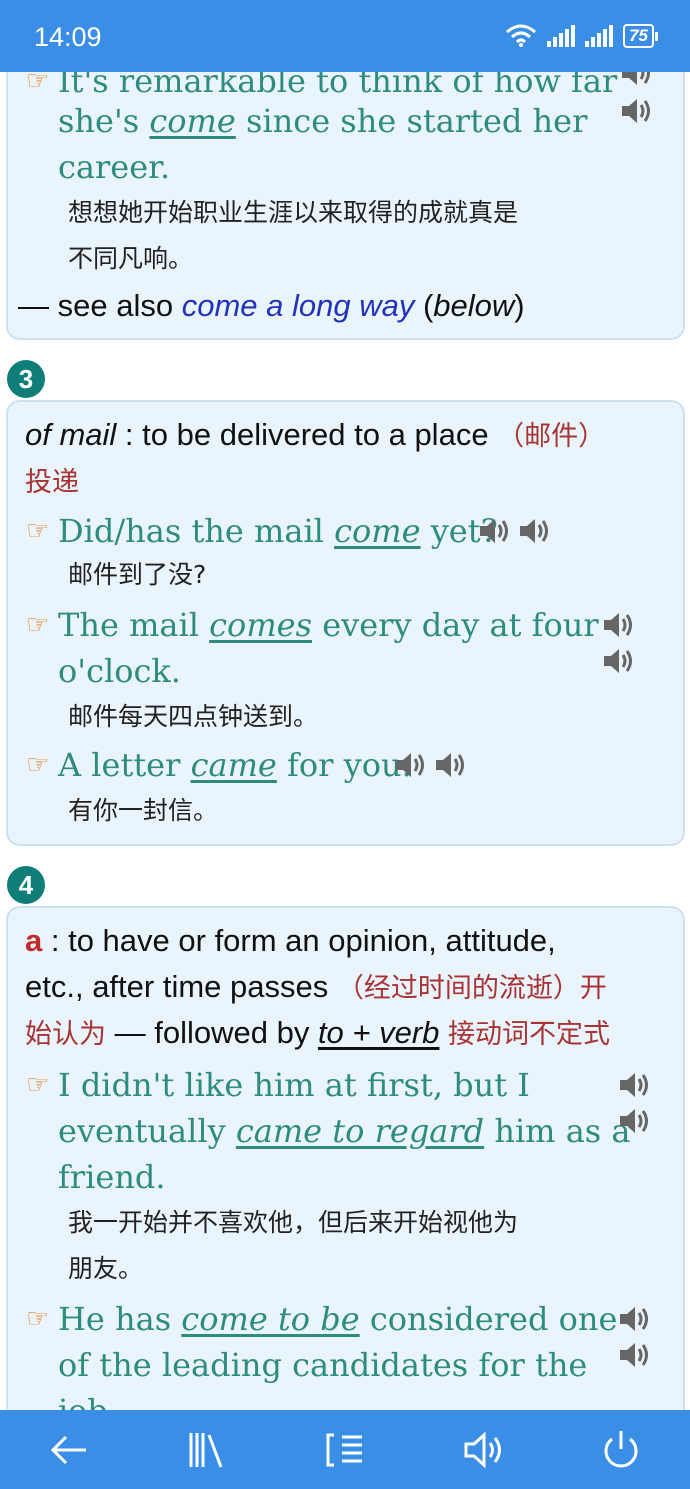 The height and width of the screenshot is (1489, 690). Describe the element at coordinates (345, 36) in the screenshot. I see `status-bar: 14:09 75` at that location.